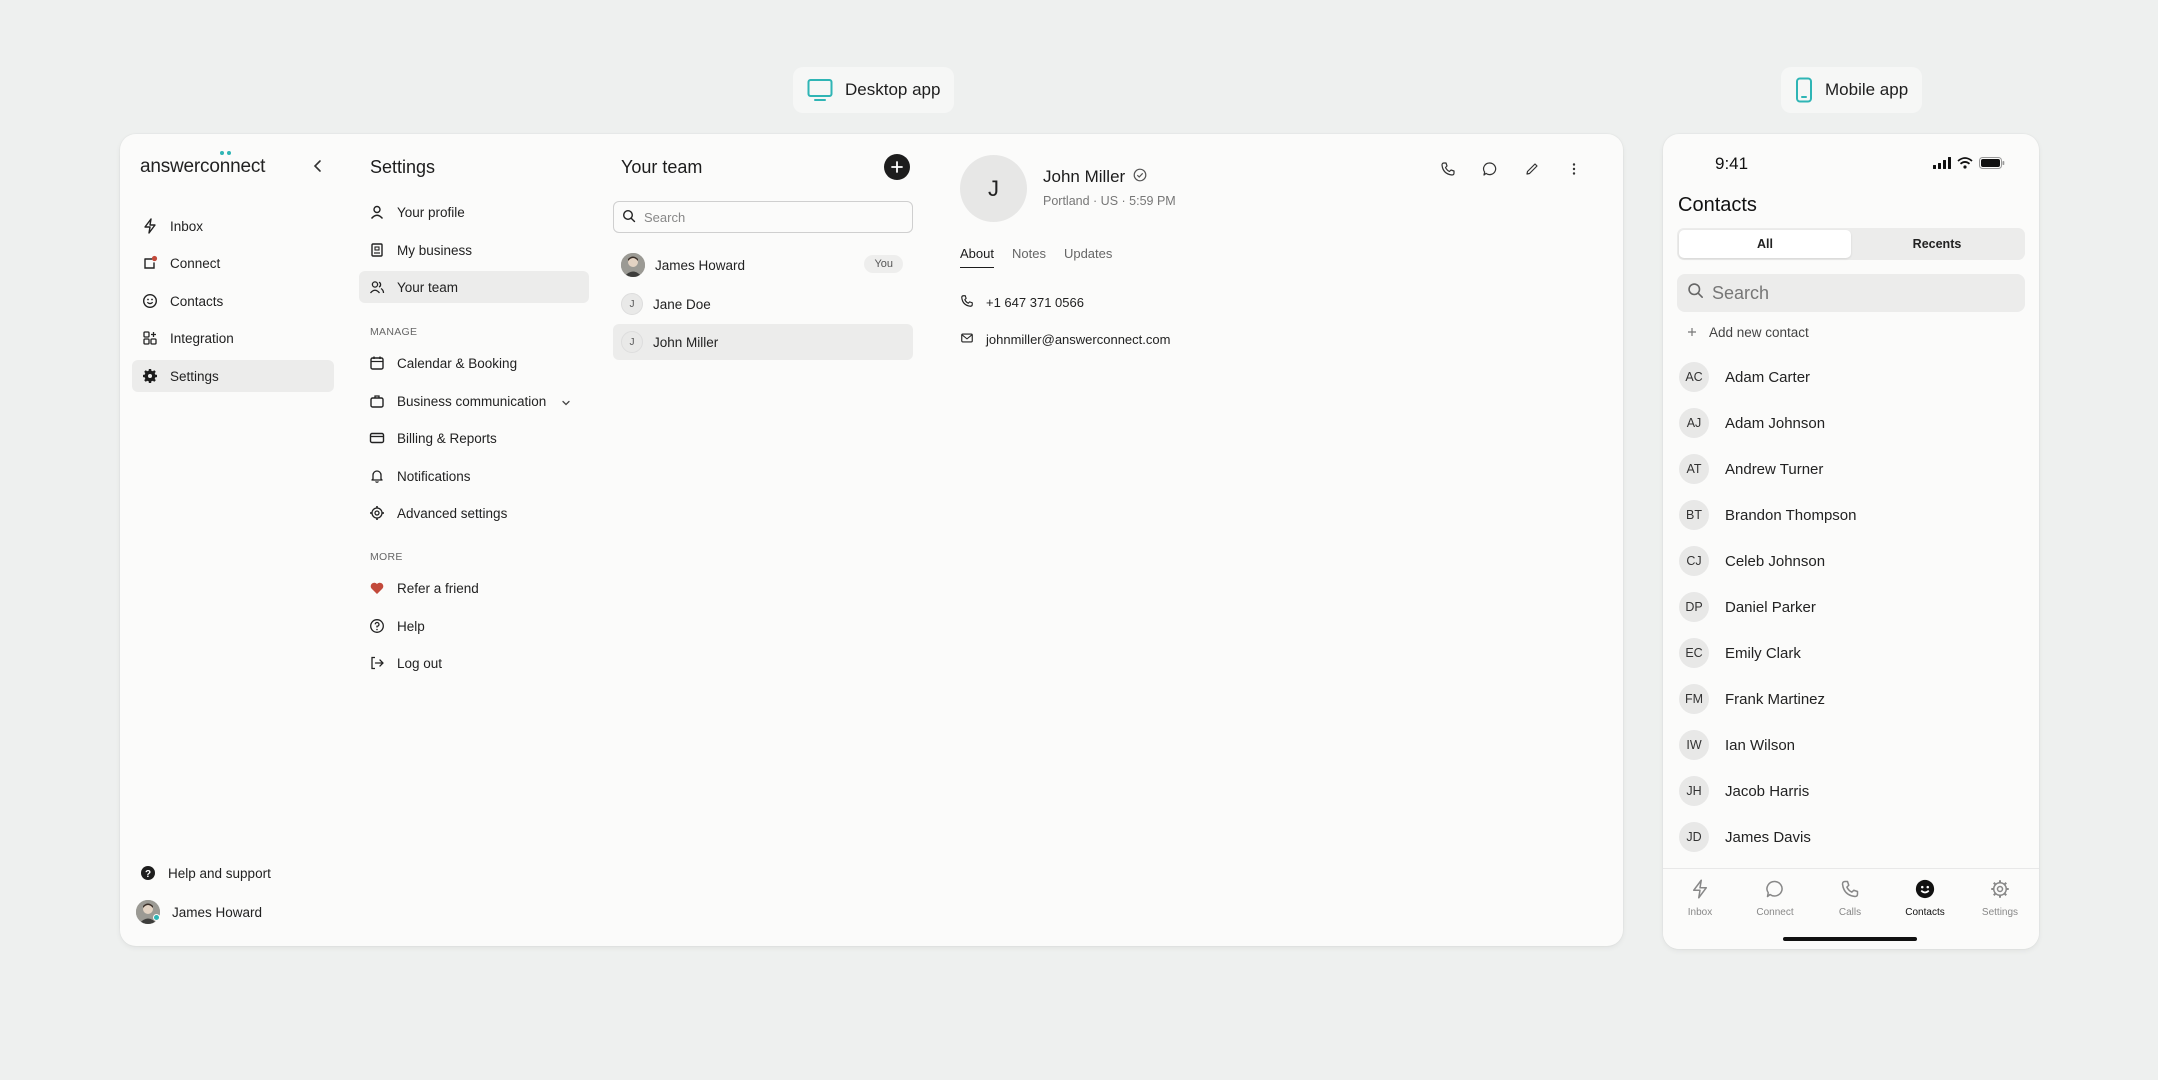 The height and width of the screenshot is (1080, 2158). What do you see at coordinates (1752, 423) in the screenshot?
I see `contact-list-item: AJ Adam Johnson` at bounding box center [1752, 423].